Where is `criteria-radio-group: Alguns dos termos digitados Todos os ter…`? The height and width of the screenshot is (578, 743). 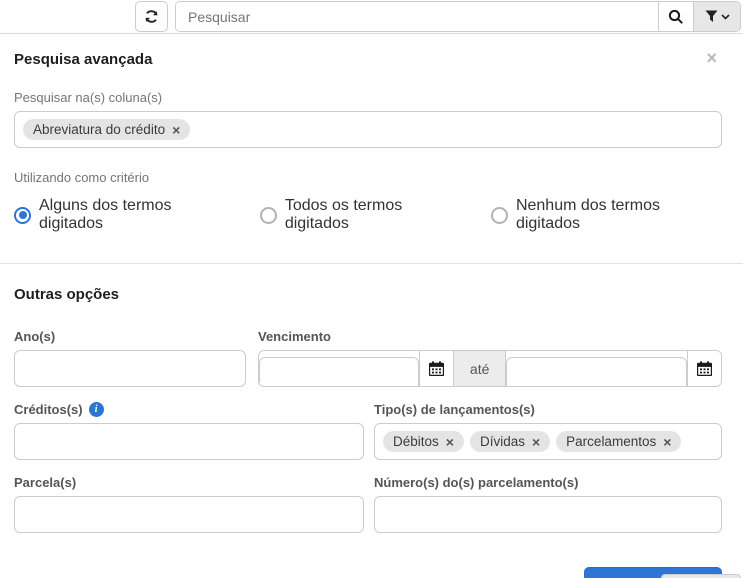
criteria-radio-group: Alguns dos termos digitados Todos os ter… is located at coordinates (368, 215).